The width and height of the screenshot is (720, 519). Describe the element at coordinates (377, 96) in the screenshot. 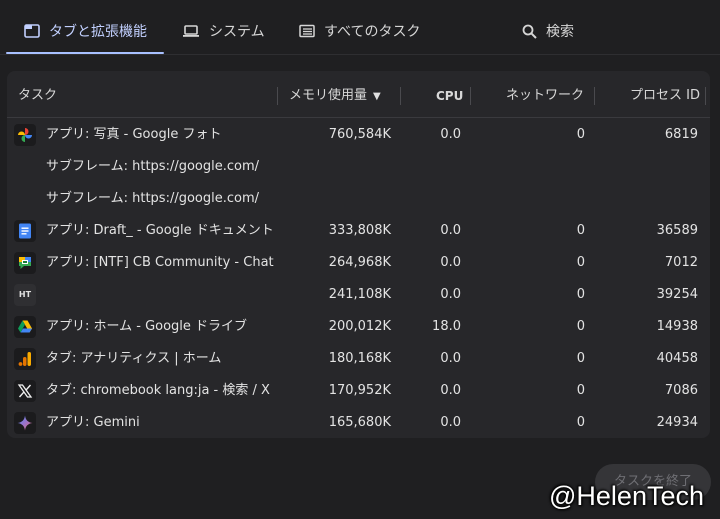

I see `sort-descending-icon: ▼` at that location.